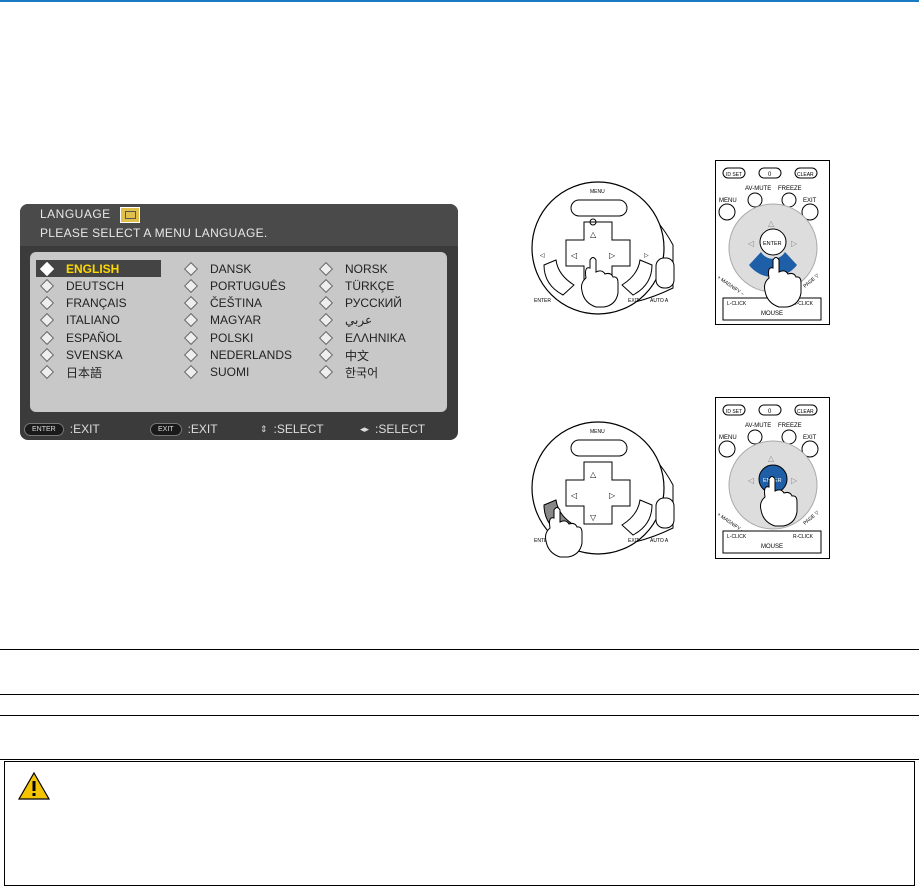 Image resolution: width=919 pixels, height=889 pixels. What do you see at coordinates (94, 355) in the screenshot?
I see `language-label: SVENSKA` at bounding box center [94, 355].